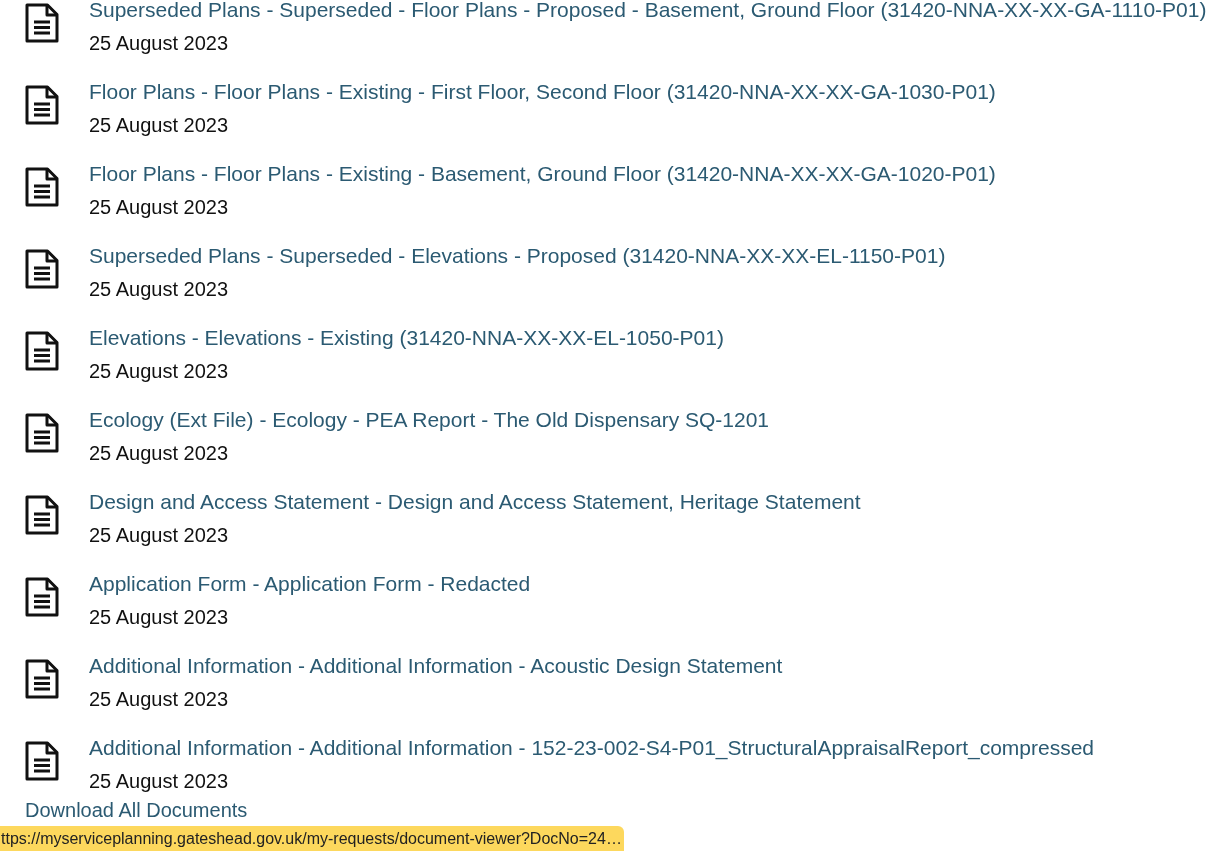 The width and height of the screenshot is (1220, 851). Describe the element at coordinates (136, 810) in the screenshot. I see `download-all-link: Download All Documents` at that location.